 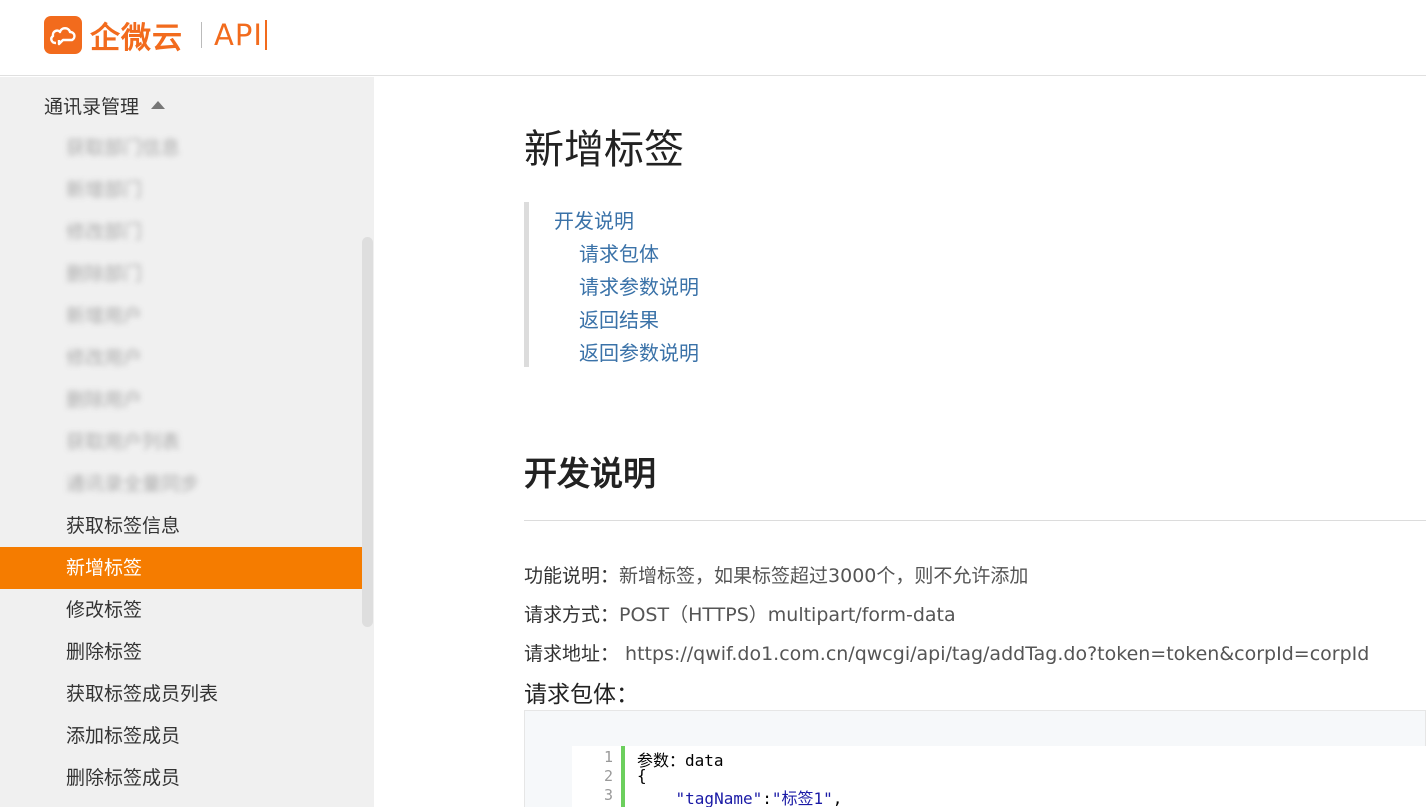 I want to click on sidebar-item: 获取部门信息, so click(x=181, y=148).